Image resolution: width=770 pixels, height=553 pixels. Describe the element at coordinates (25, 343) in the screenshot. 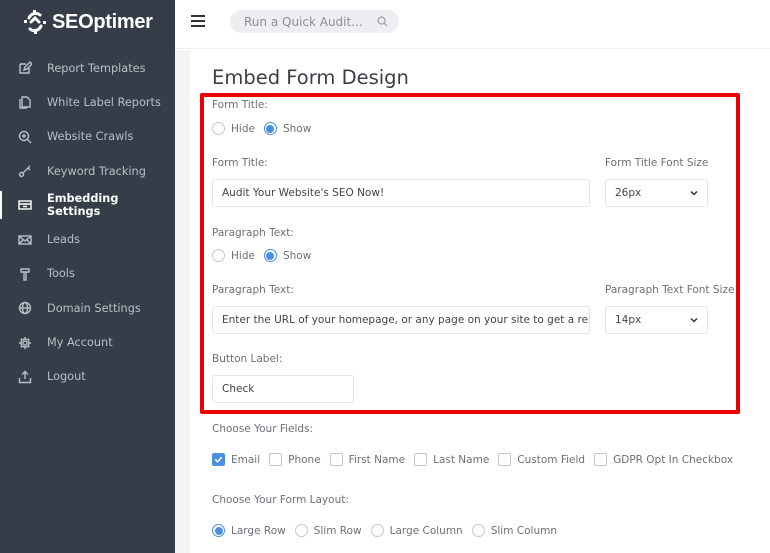

I see `gear-icon` at that location.